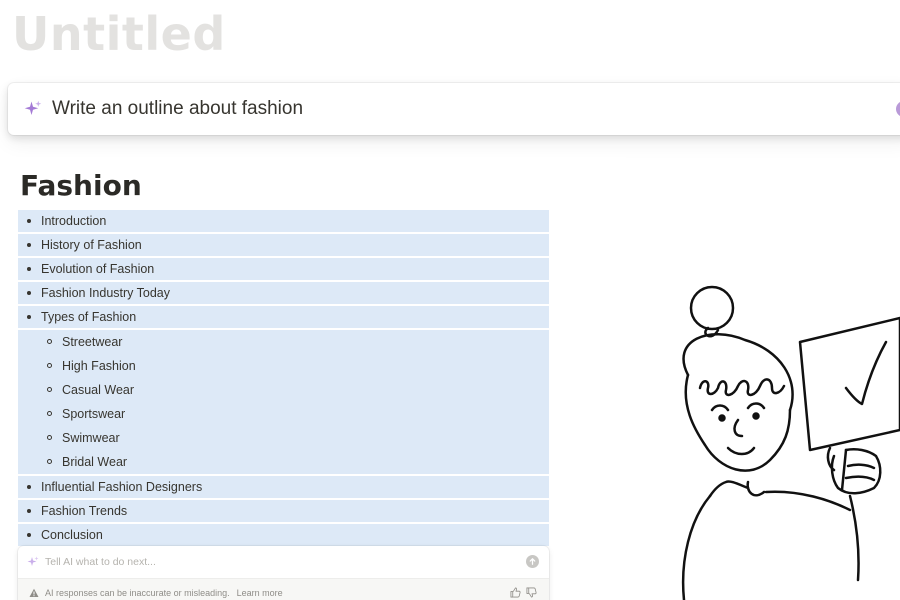  I want to click on page-title: Untitled, so click(119, 34).